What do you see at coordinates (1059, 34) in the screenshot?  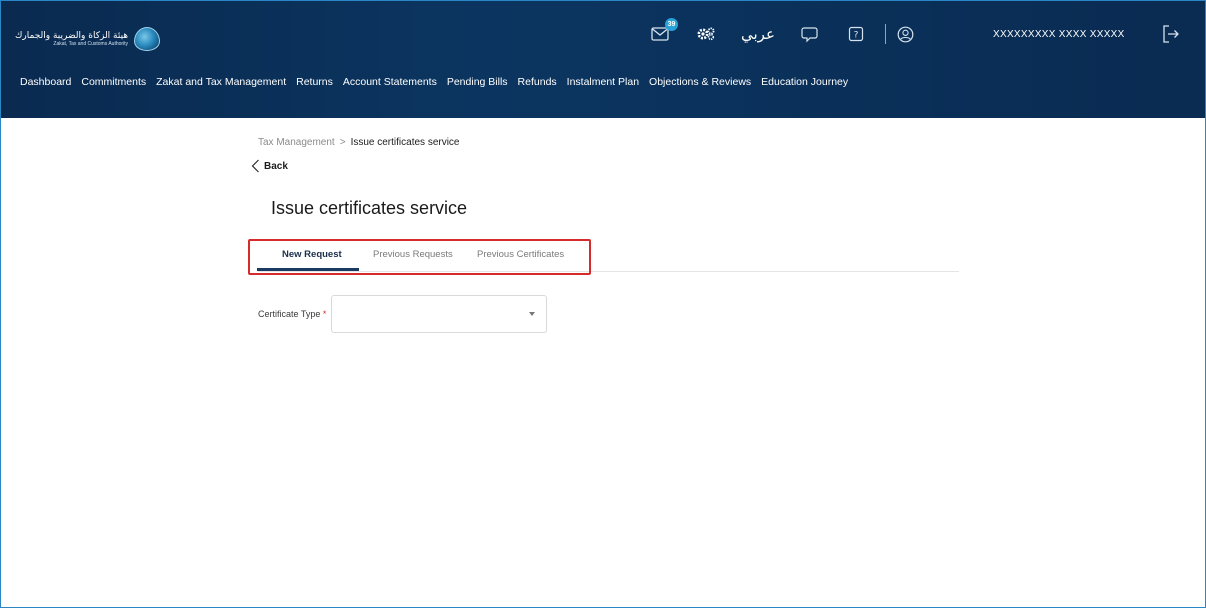 I see `user-name: XXXXXXXXX XXXX XXXXX` at bounding box center [1059, 34].